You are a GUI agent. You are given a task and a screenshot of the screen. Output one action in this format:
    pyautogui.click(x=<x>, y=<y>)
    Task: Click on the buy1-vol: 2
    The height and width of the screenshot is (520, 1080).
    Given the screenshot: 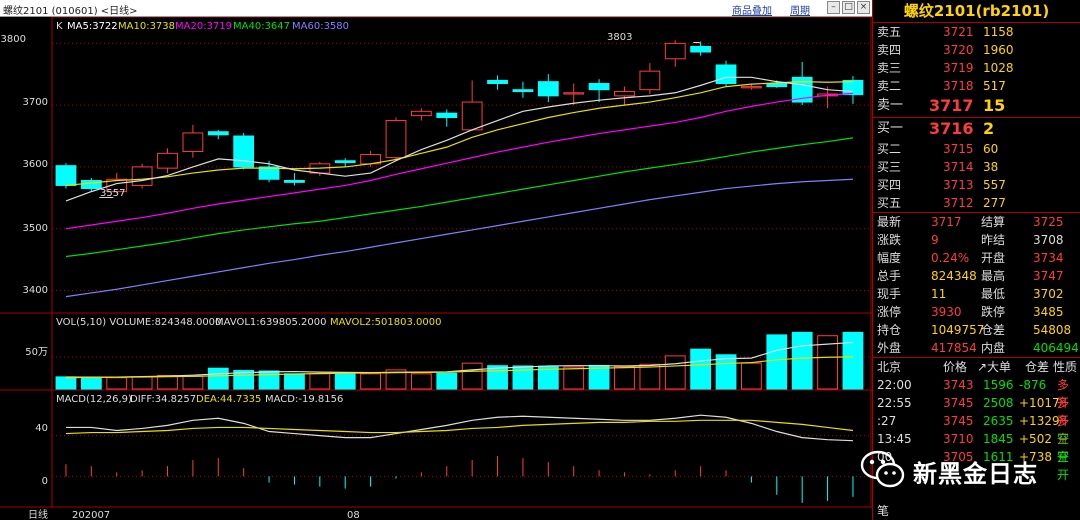 What is the action you would take?
    pyautogui.click(x=989, y=128)
    